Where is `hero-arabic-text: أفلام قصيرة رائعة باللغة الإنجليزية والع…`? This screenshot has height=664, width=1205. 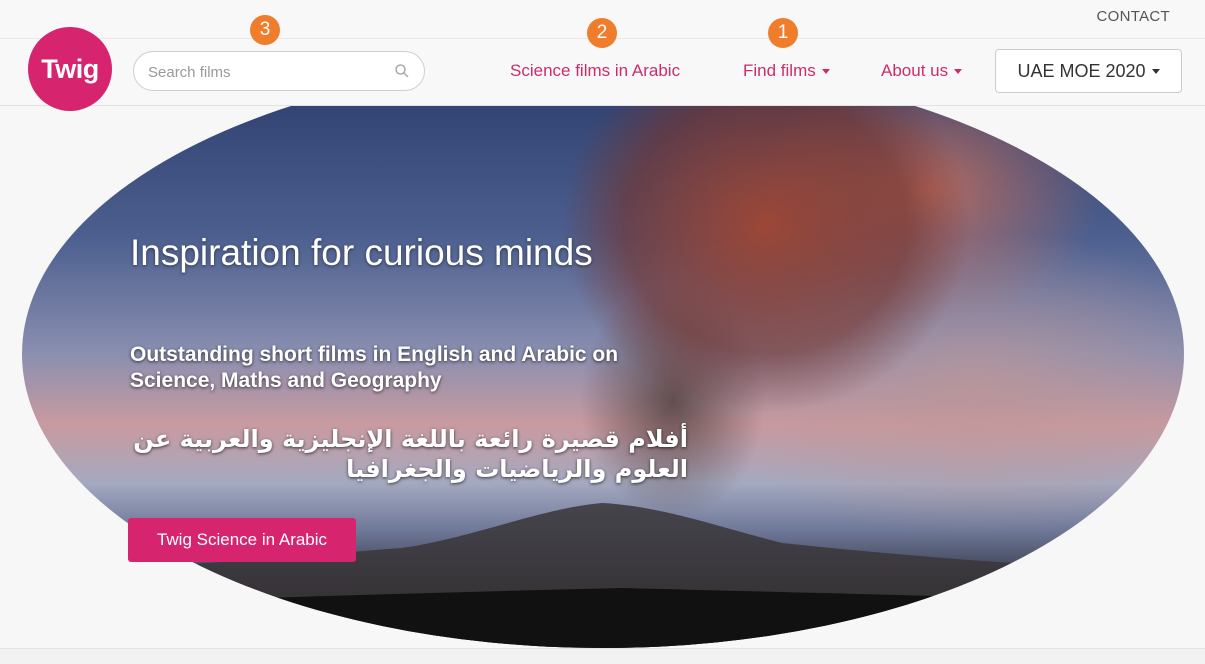 hero-arabic-text: أفلام قصيرة رائعة باللغة الإنجليزية والع… is located at coordinates (410, 454).